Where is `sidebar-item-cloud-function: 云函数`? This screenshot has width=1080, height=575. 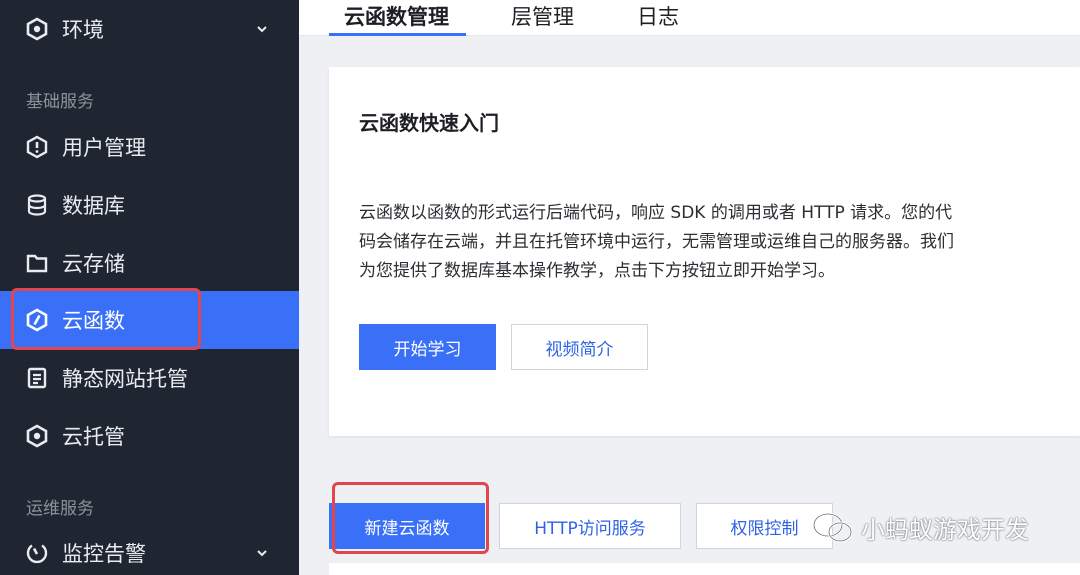
sidebar-item-cloud-function: 云函数 is located at coordinates (149, 320).